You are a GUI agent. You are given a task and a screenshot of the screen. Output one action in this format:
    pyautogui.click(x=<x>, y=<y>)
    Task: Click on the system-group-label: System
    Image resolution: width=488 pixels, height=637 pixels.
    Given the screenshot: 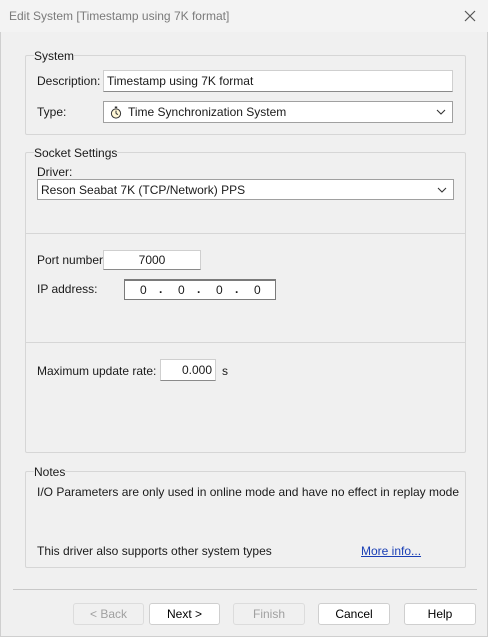 What is the action you would take?
    pyautogui.click(x=54, y=56)
    